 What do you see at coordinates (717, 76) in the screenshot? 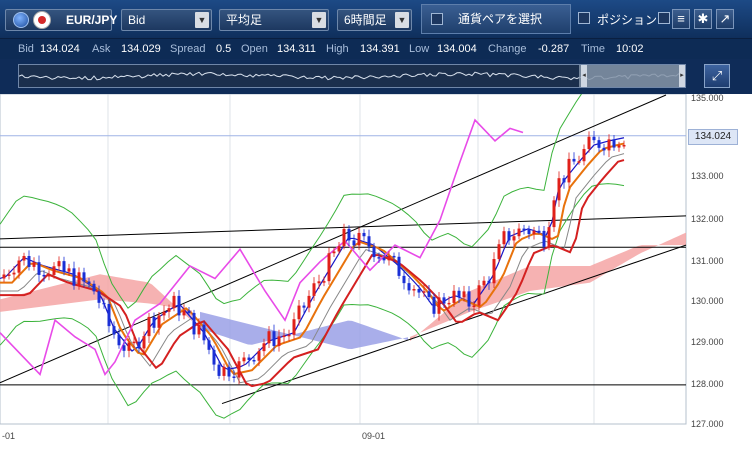
I see `fit-range-button: ⤢` at bounding box center [717, 76].